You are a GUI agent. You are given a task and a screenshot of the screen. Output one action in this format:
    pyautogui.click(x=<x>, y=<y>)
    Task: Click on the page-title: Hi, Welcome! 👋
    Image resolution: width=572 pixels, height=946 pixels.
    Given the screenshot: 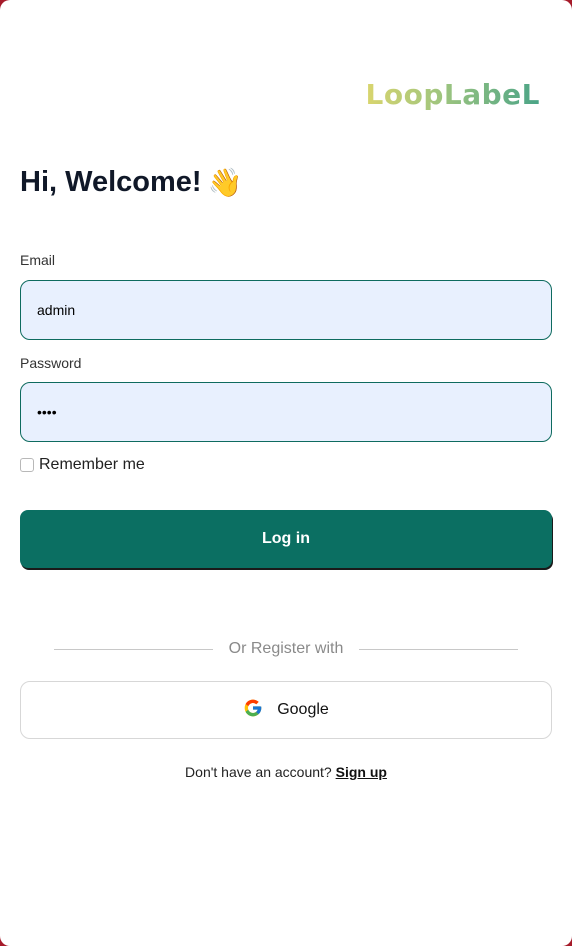 What is the action you would take?
    pyautogui.click(x=131, y=182)
    